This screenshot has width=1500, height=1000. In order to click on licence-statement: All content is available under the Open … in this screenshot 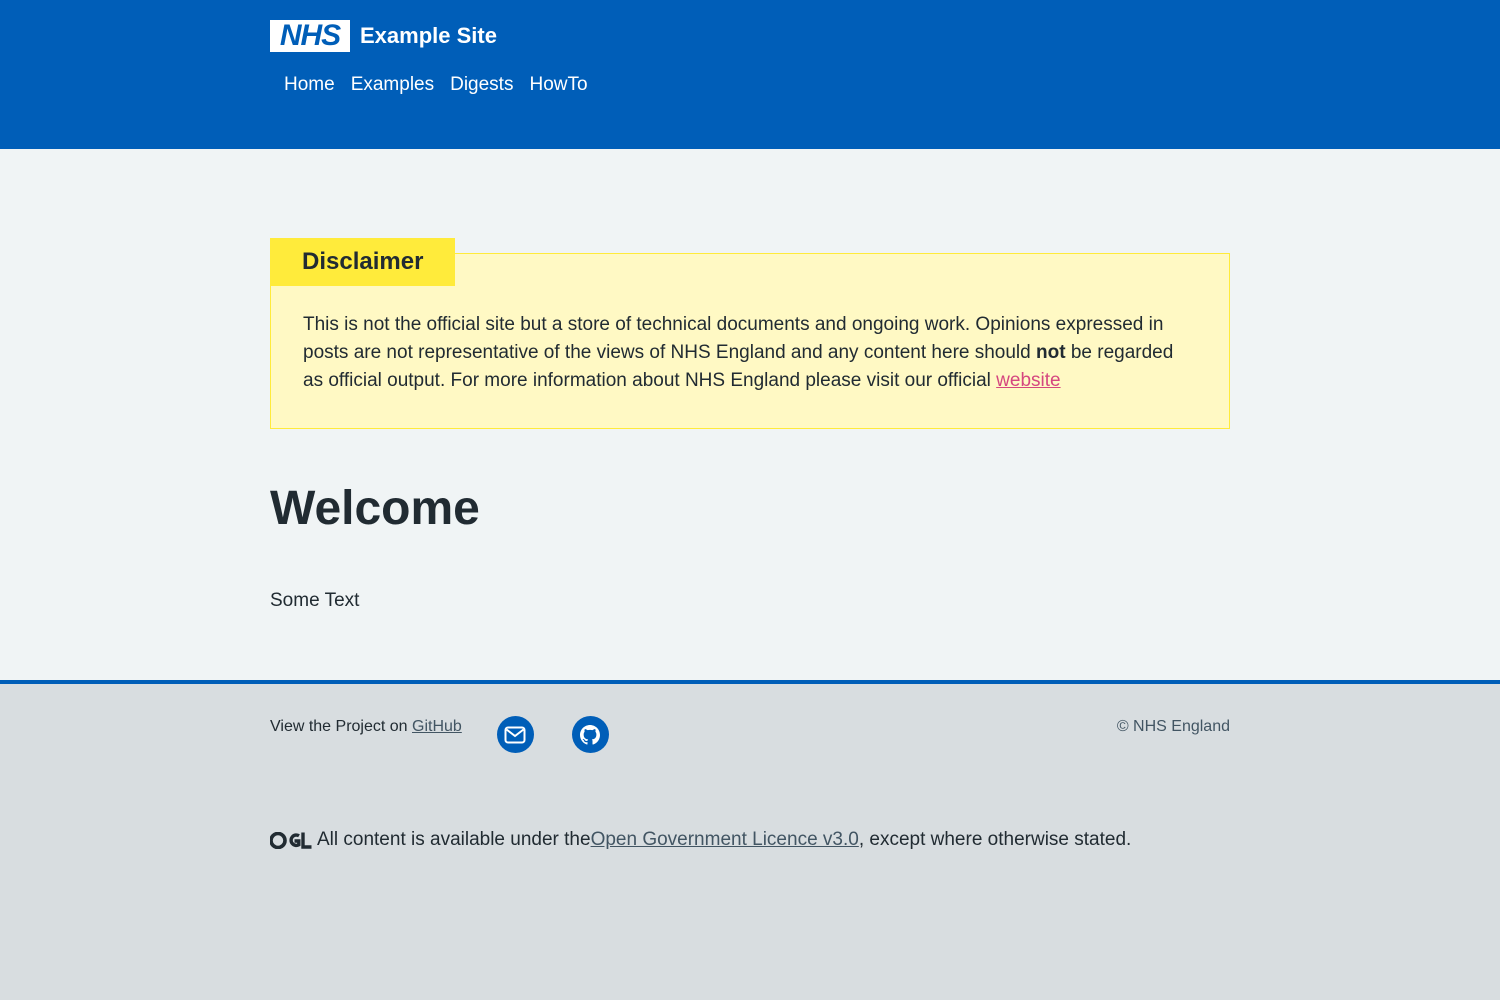, I will do `click(750, 840)`.